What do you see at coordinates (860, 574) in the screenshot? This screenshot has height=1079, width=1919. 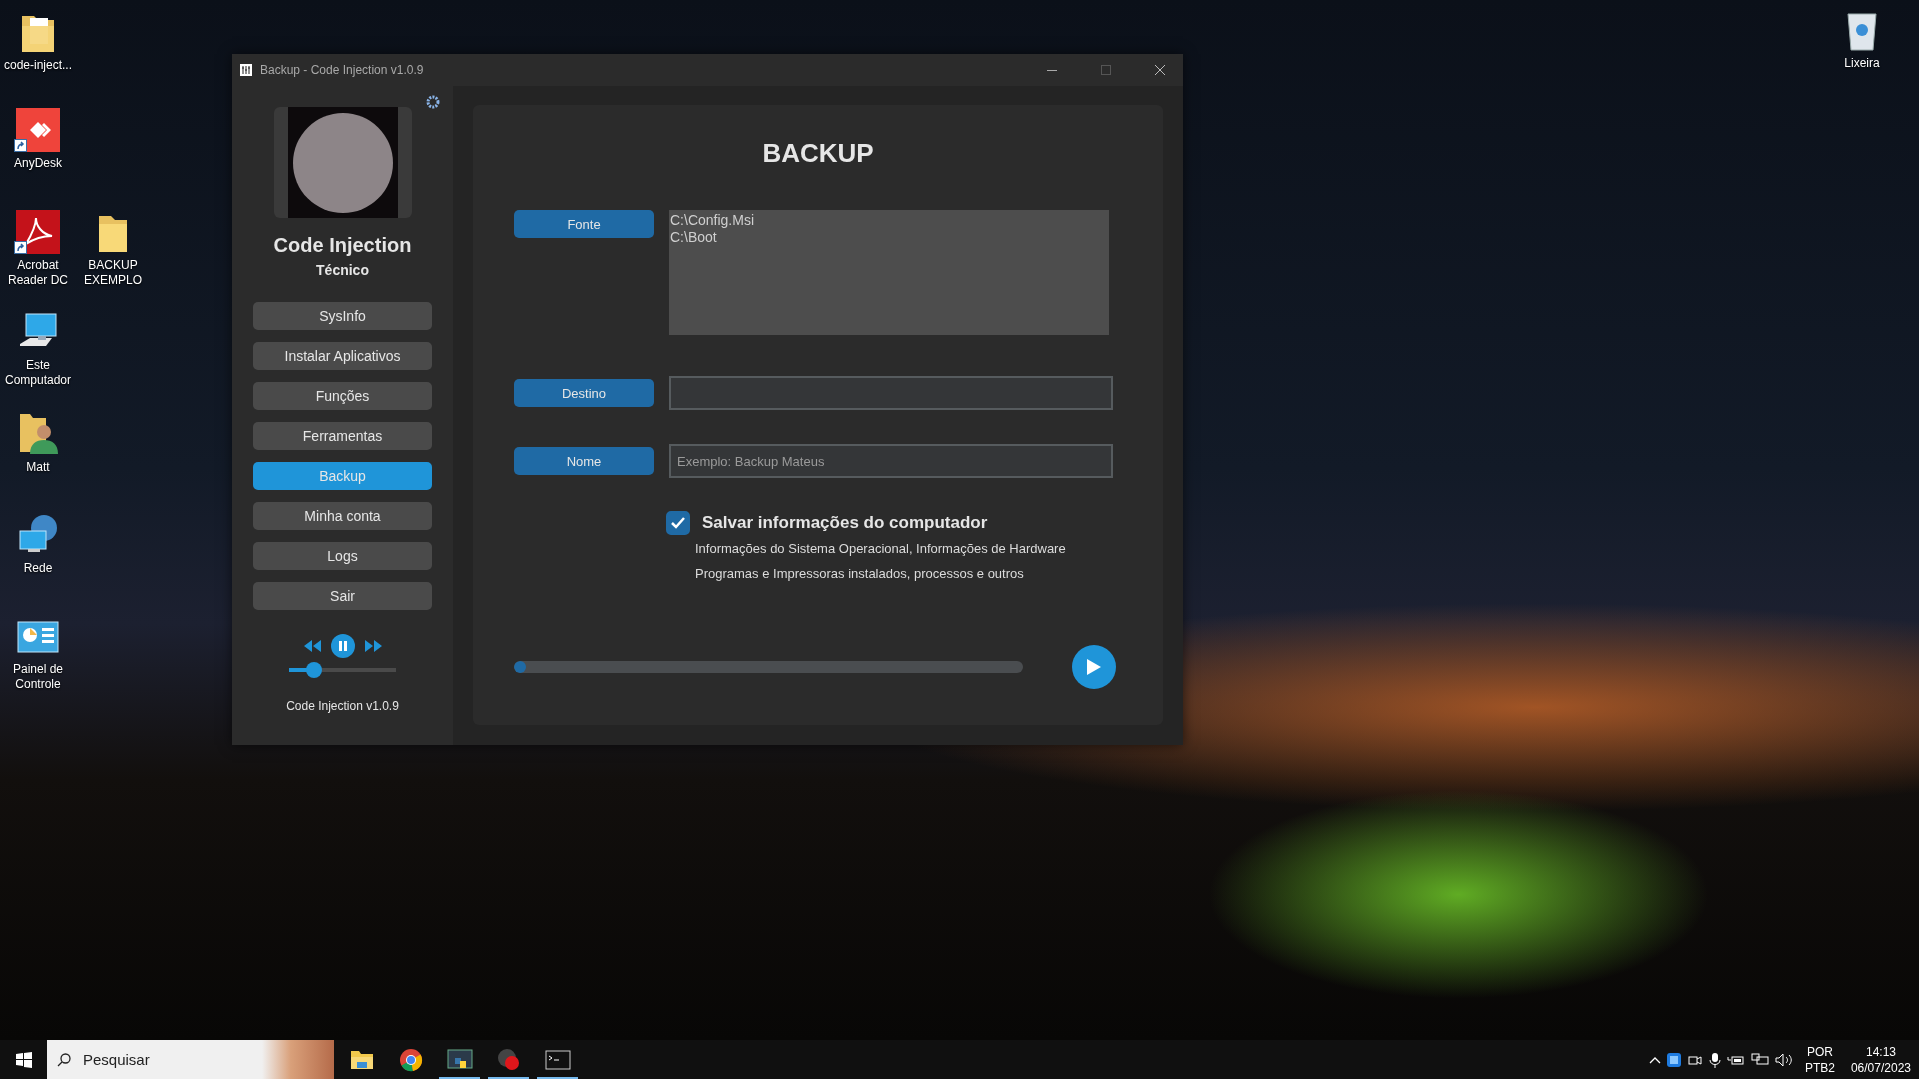 I see `option-description: Programas e Impressoras instalados, processos e outros` at bounding box center [860, 574].